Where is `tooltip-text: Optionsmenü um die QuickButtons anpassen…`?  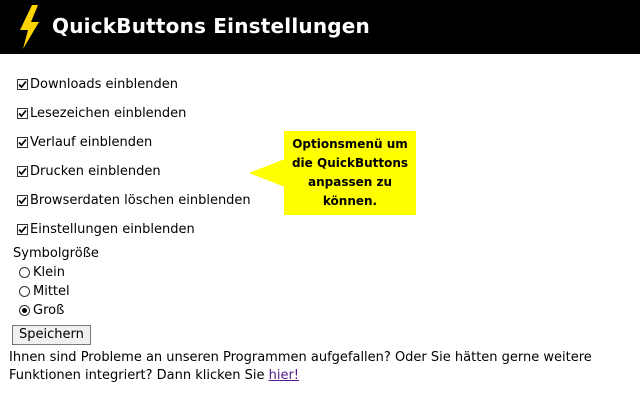
tooltip-text: Optionsmenü um die QuickButtons anpassen… is located at coordinates (350, 173).